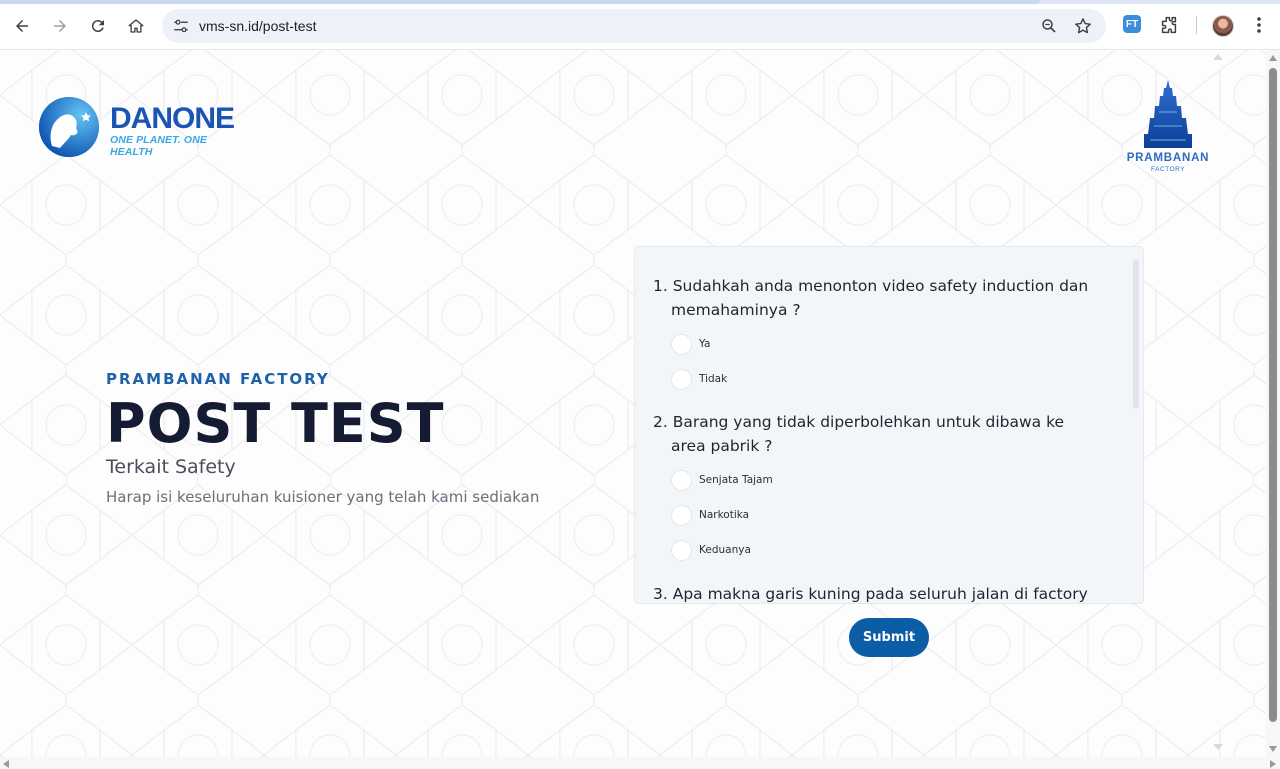 The height and width of the screenshot is (769, 1280). I want to click on vertical-scrollbar, so click(1273, 403).